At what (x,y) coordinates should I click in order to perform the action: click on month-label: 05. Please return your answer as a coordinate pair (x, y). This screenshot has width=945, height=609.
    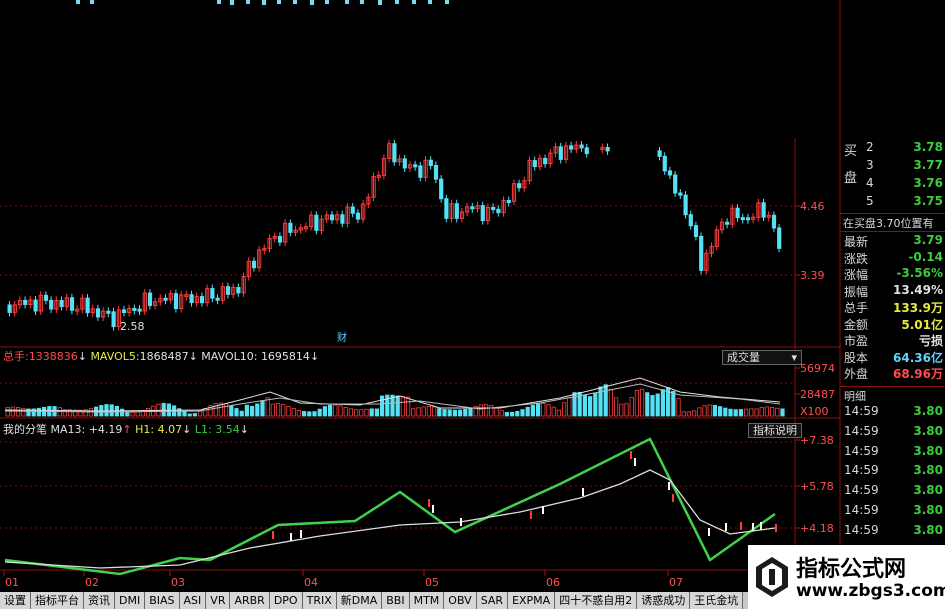
    Looking at the image, I should click on (432, 582).